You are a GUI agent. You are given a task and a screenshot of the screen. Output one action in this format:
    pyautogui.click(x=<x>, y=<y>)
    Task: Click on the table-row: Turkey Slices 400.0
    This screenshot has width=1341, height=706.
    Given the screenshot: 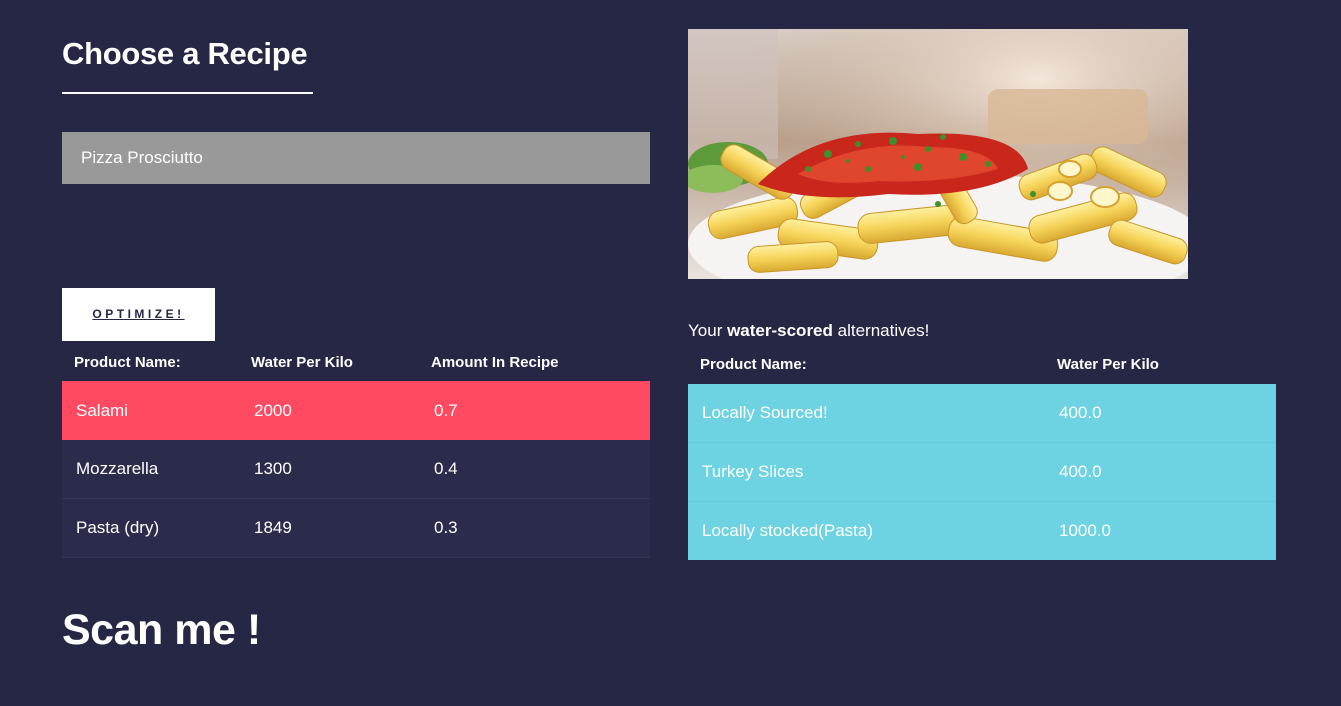 What is the action you would take?
    pyautogui.click(x=982, y=472)
    